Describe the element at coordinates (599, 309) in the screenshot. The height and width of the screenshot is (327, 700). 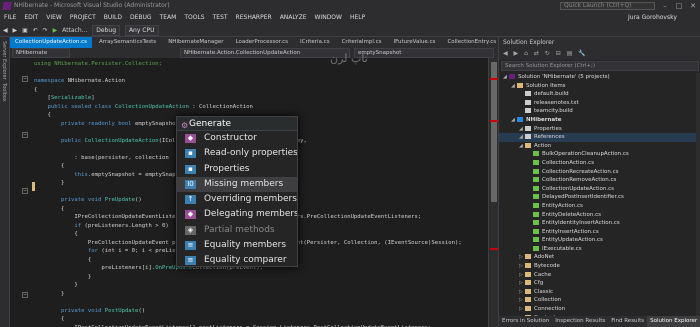
I see `tree-item: ▷ Connection` at that location.